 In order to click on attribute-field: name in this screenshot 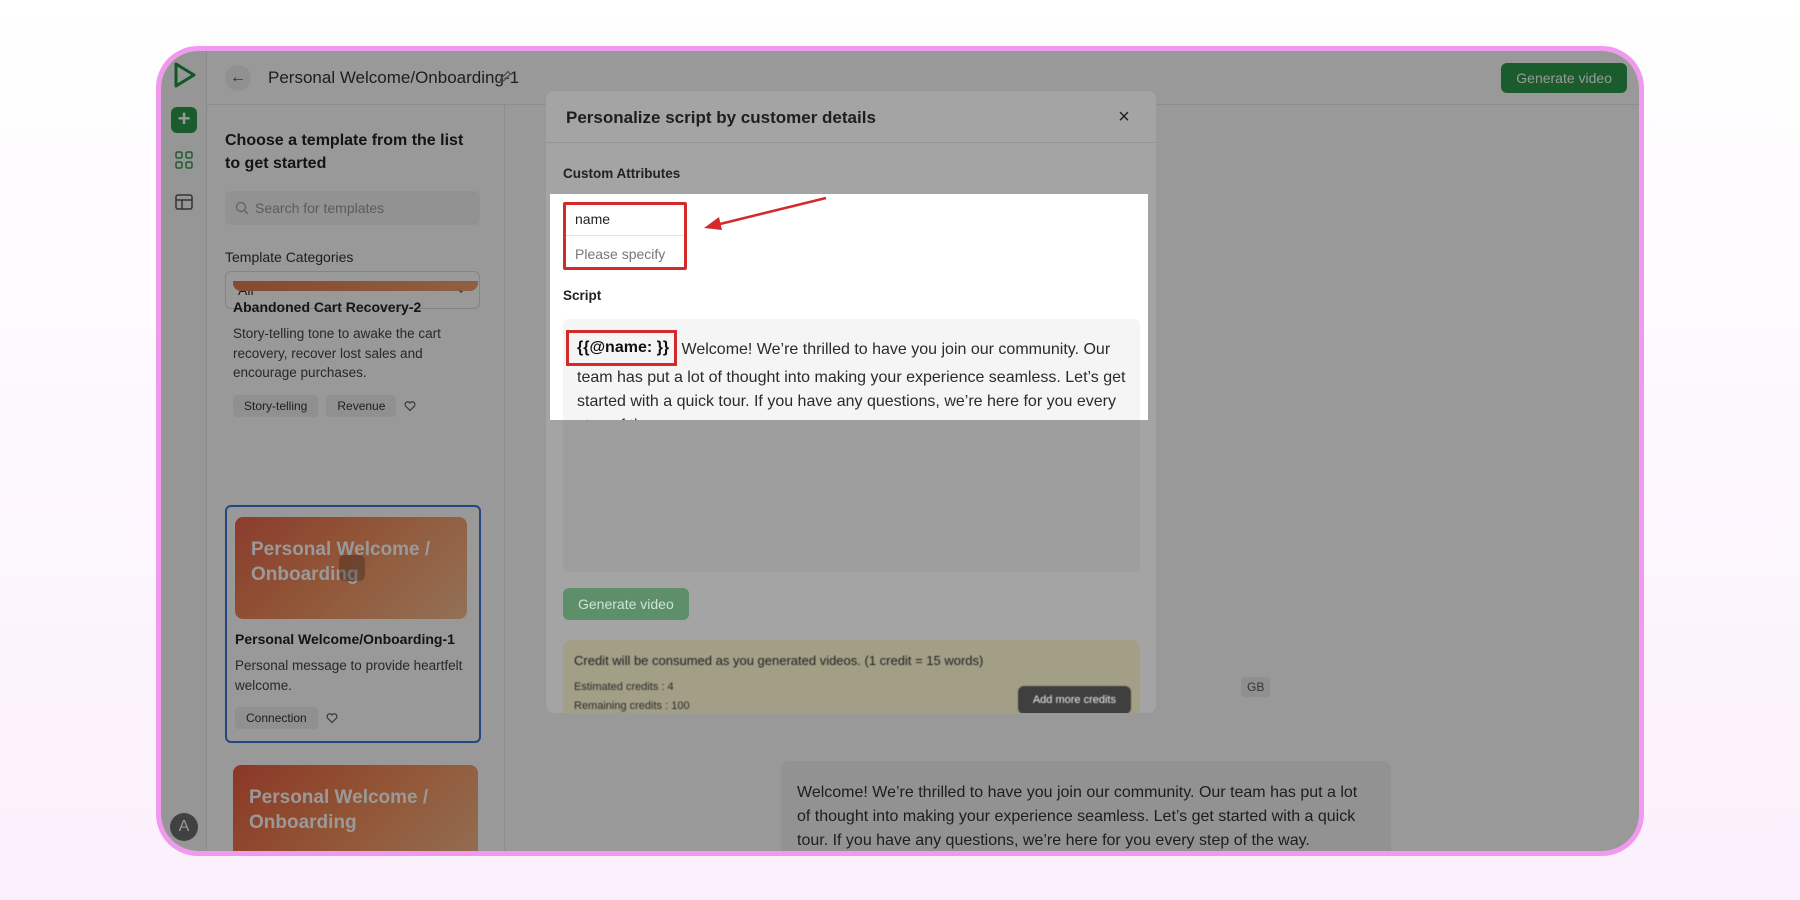, I will do `click(625, 236)`.